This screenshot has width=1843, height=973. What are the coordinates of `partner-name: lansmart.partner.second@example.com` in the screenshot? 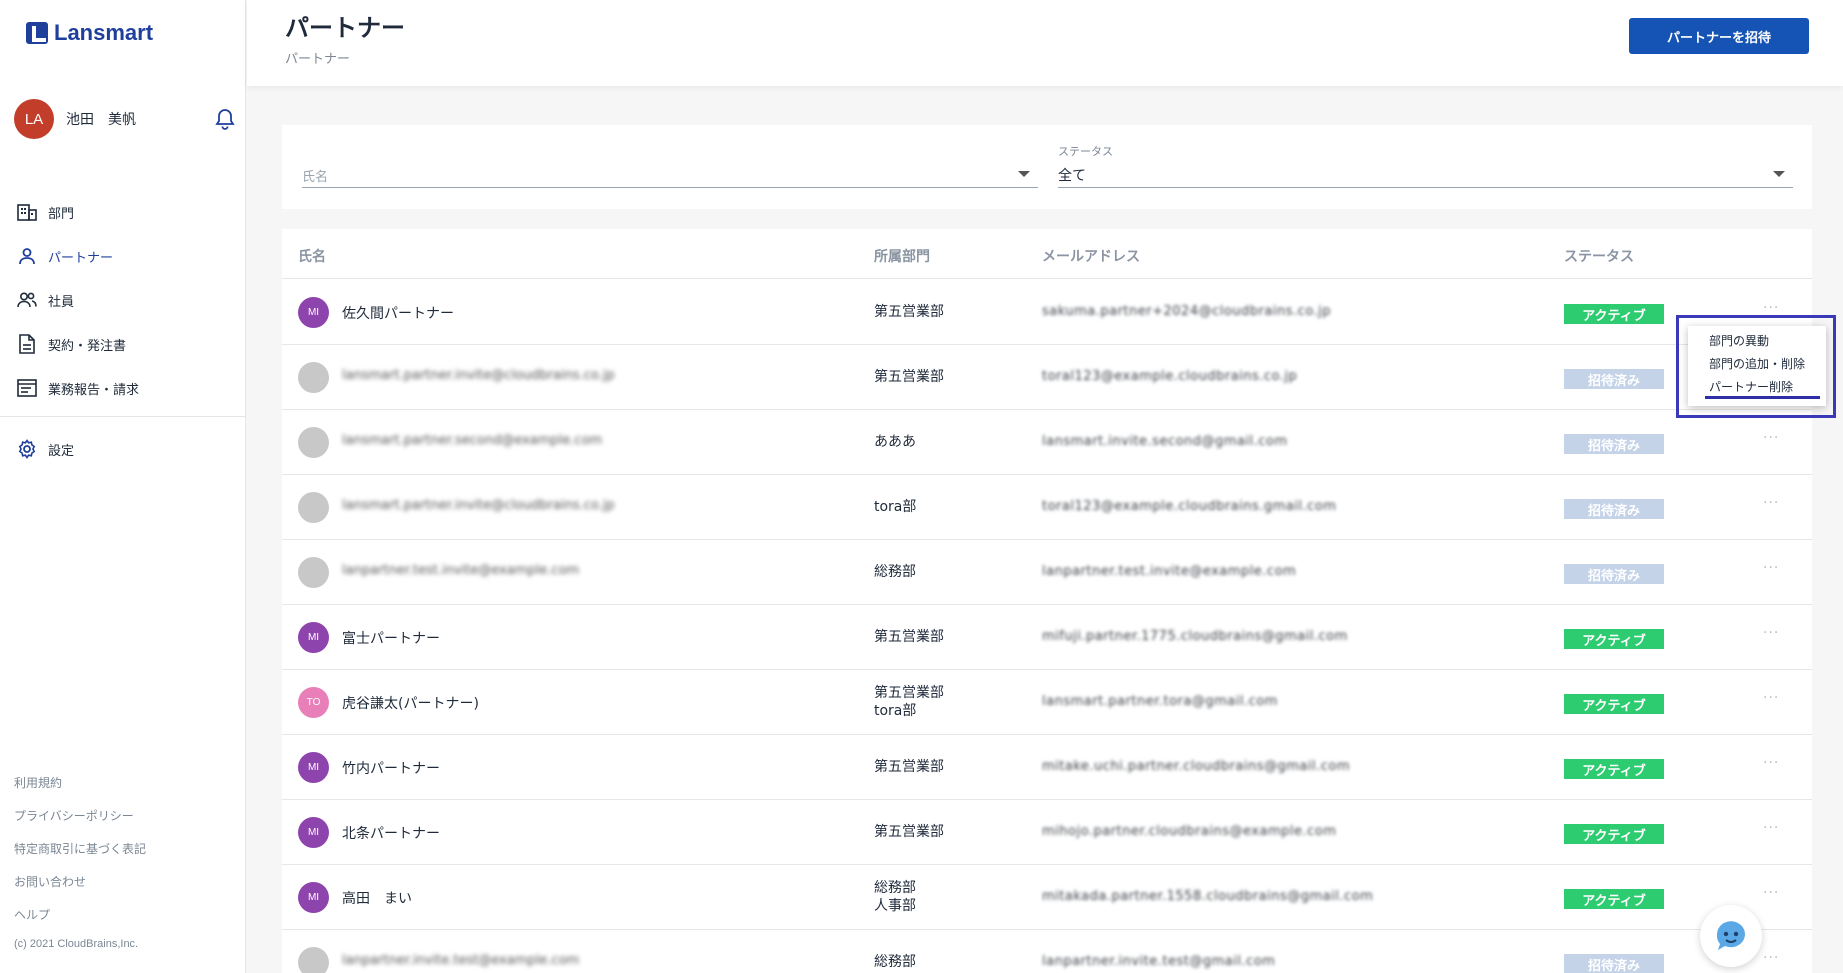 It's located at (472, 440).